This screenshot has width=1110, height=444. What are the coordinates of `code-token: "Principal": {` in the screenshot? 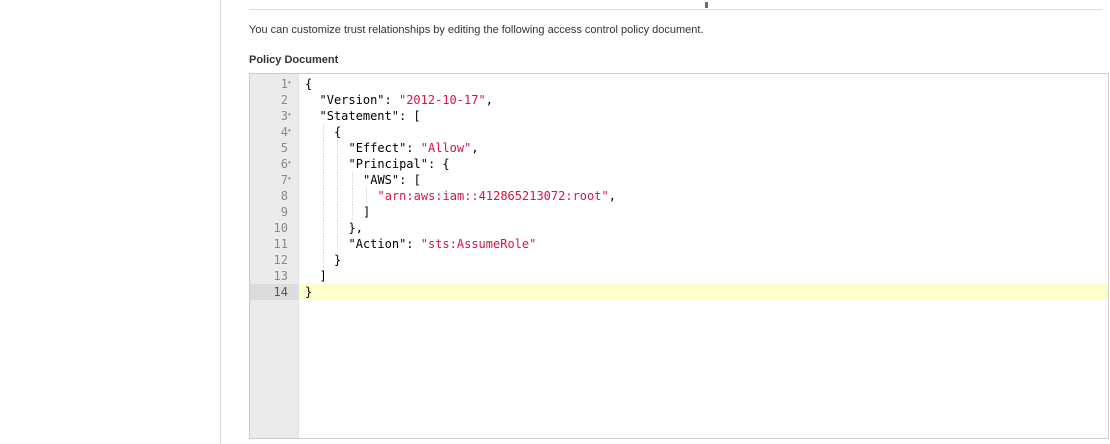 It's located at (399, 164).